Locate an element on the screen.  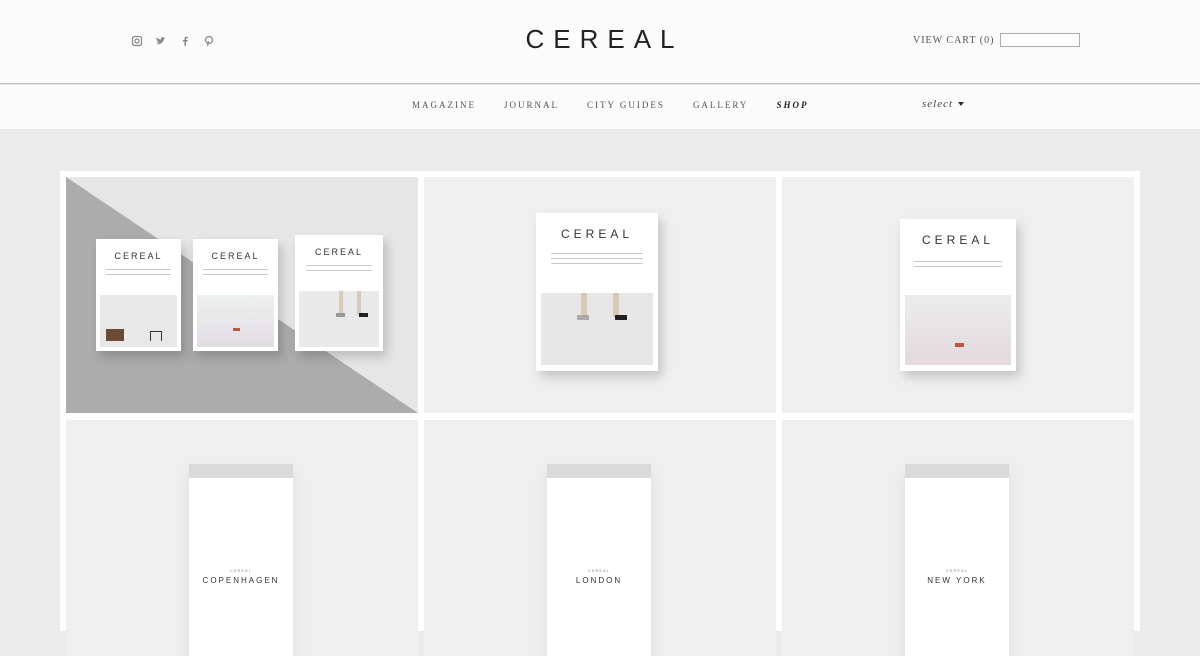
nav-item-magazine: MAGAZINE is located at coordinates (444, 105).